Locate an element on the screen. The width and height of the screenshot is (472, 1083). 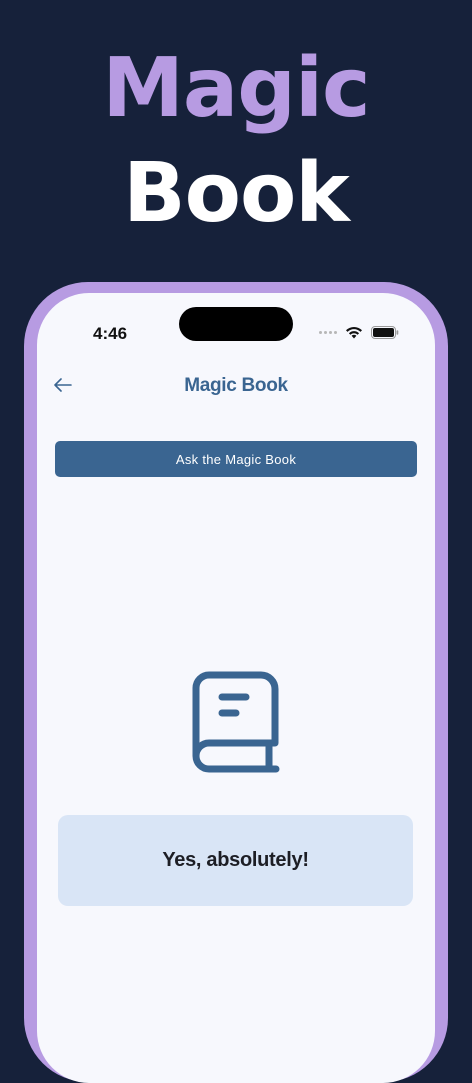
ask-magic-book-button: Ask the Magic Book is located at coordinates (236, 459).